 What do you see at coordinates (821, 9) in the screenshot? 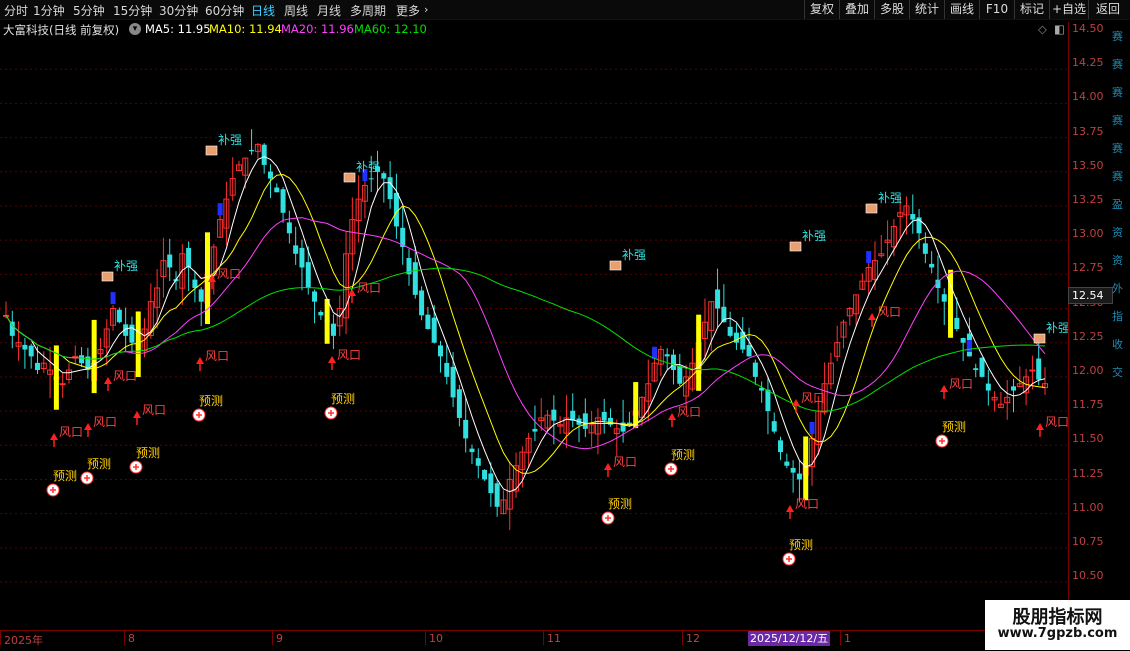
I see `fuquan-button: 复权` at bounding box center [821, 9].